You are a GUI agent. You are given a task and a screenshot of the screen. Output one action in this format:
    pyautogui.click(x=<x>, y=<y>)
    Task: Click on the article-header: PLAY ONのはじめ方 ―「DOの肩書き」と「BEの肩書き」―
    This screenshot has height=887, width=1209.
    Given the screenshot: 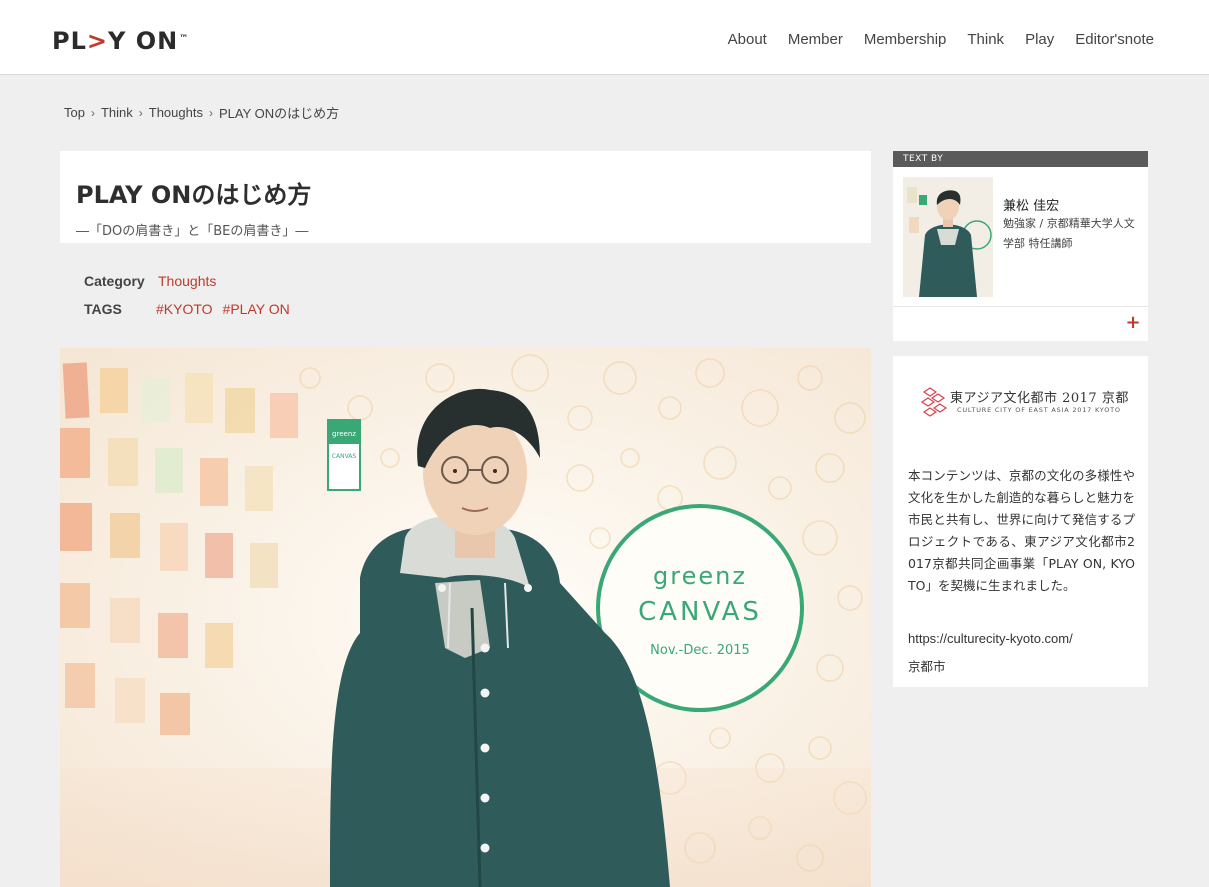 What is the action you would take?
    pyautogui.click(x=465, y=197)
    